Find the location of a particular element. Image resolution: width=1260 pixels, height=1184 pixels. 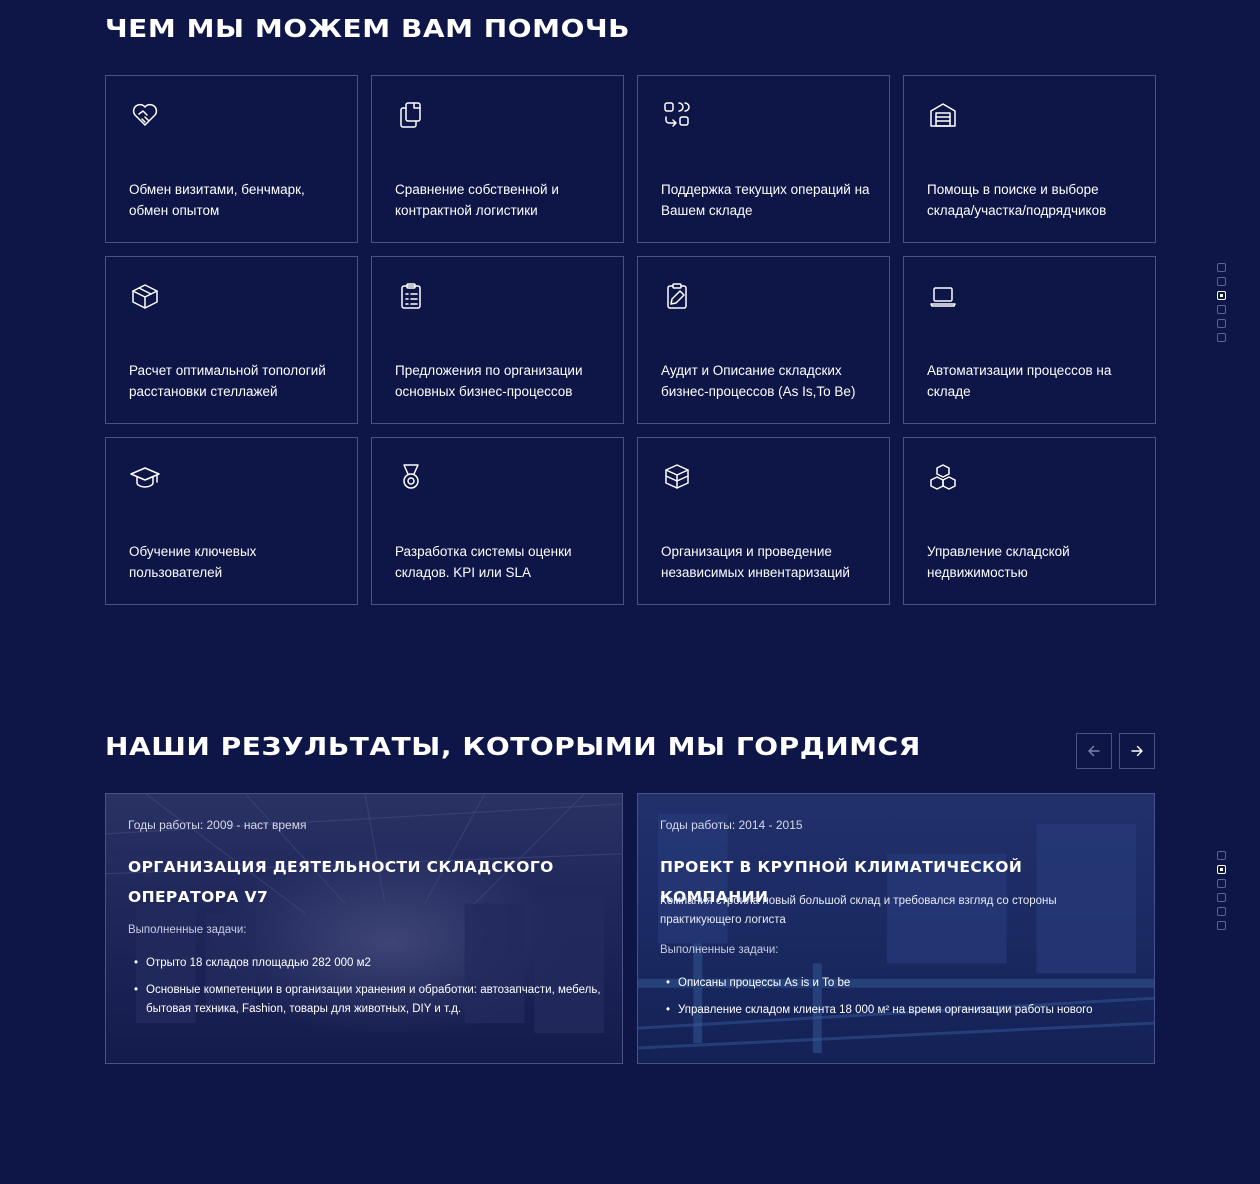

prev-button is located at coordinates (1094, 751).